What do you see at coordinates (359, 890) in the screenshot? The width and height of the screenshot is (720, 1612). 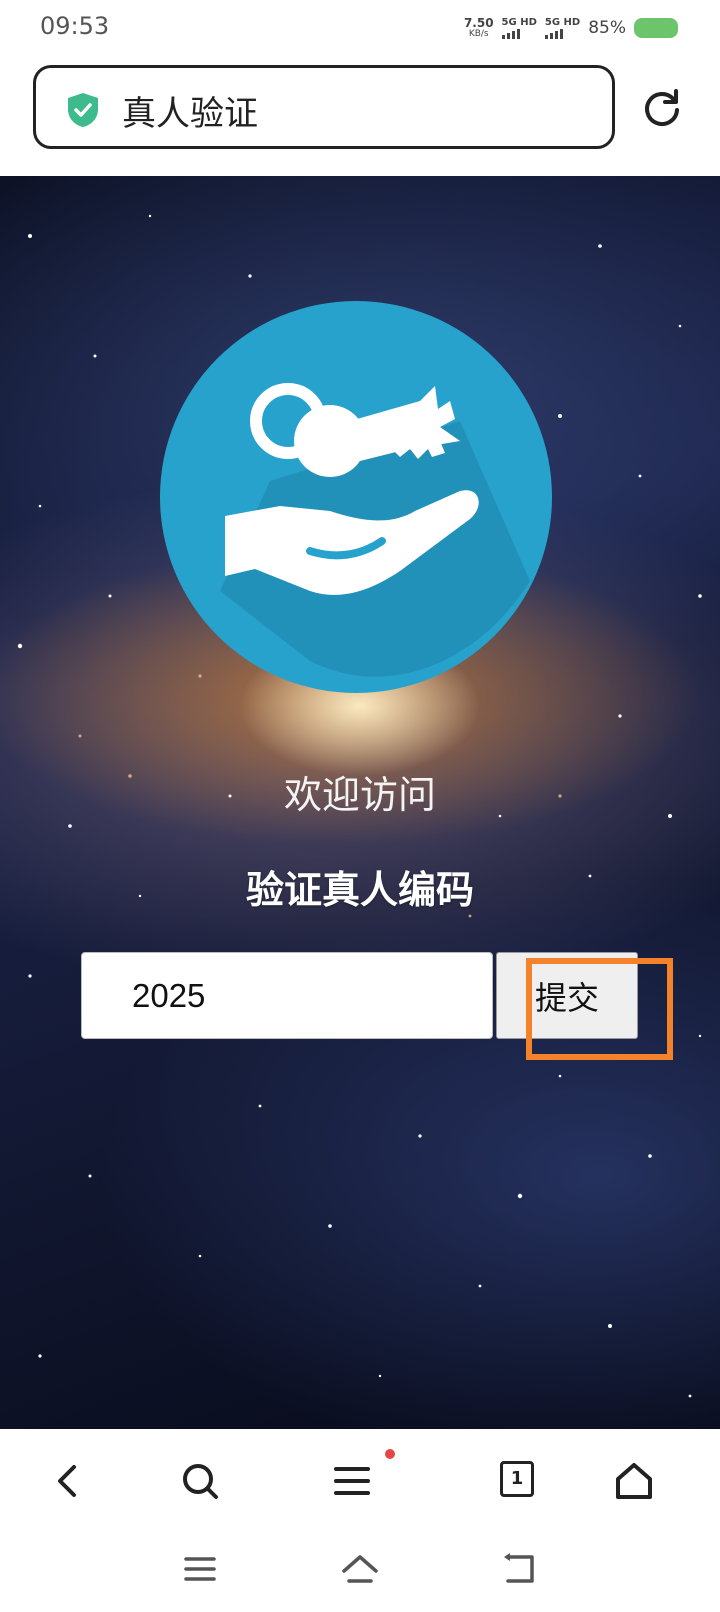 I see `verification-code-label: 验证真人编码` at bounding box center [359, 890].